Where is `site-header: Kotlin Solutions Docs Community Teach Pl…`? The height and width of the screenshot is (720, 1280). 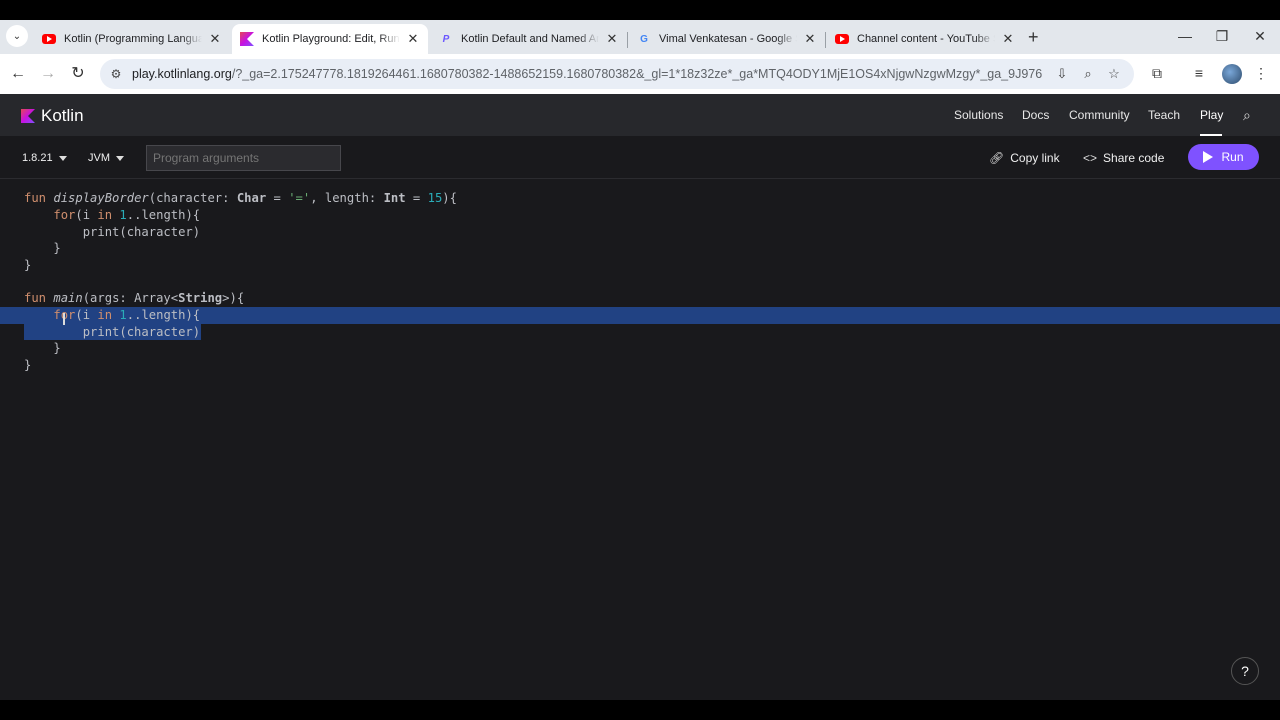
site-header: Kotlin Solutions Docs Community Teach Pl… is located at coordinates (640, 115).